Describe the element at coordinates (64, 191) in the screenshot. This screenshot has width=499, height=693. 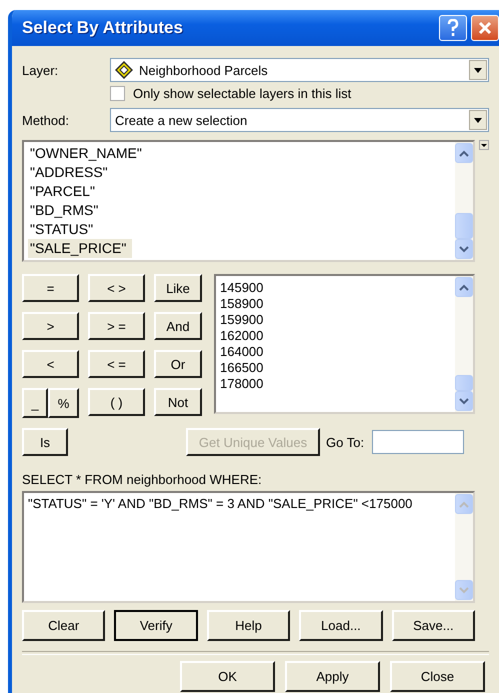
I see `field-item: "PARCEL"` at that location.